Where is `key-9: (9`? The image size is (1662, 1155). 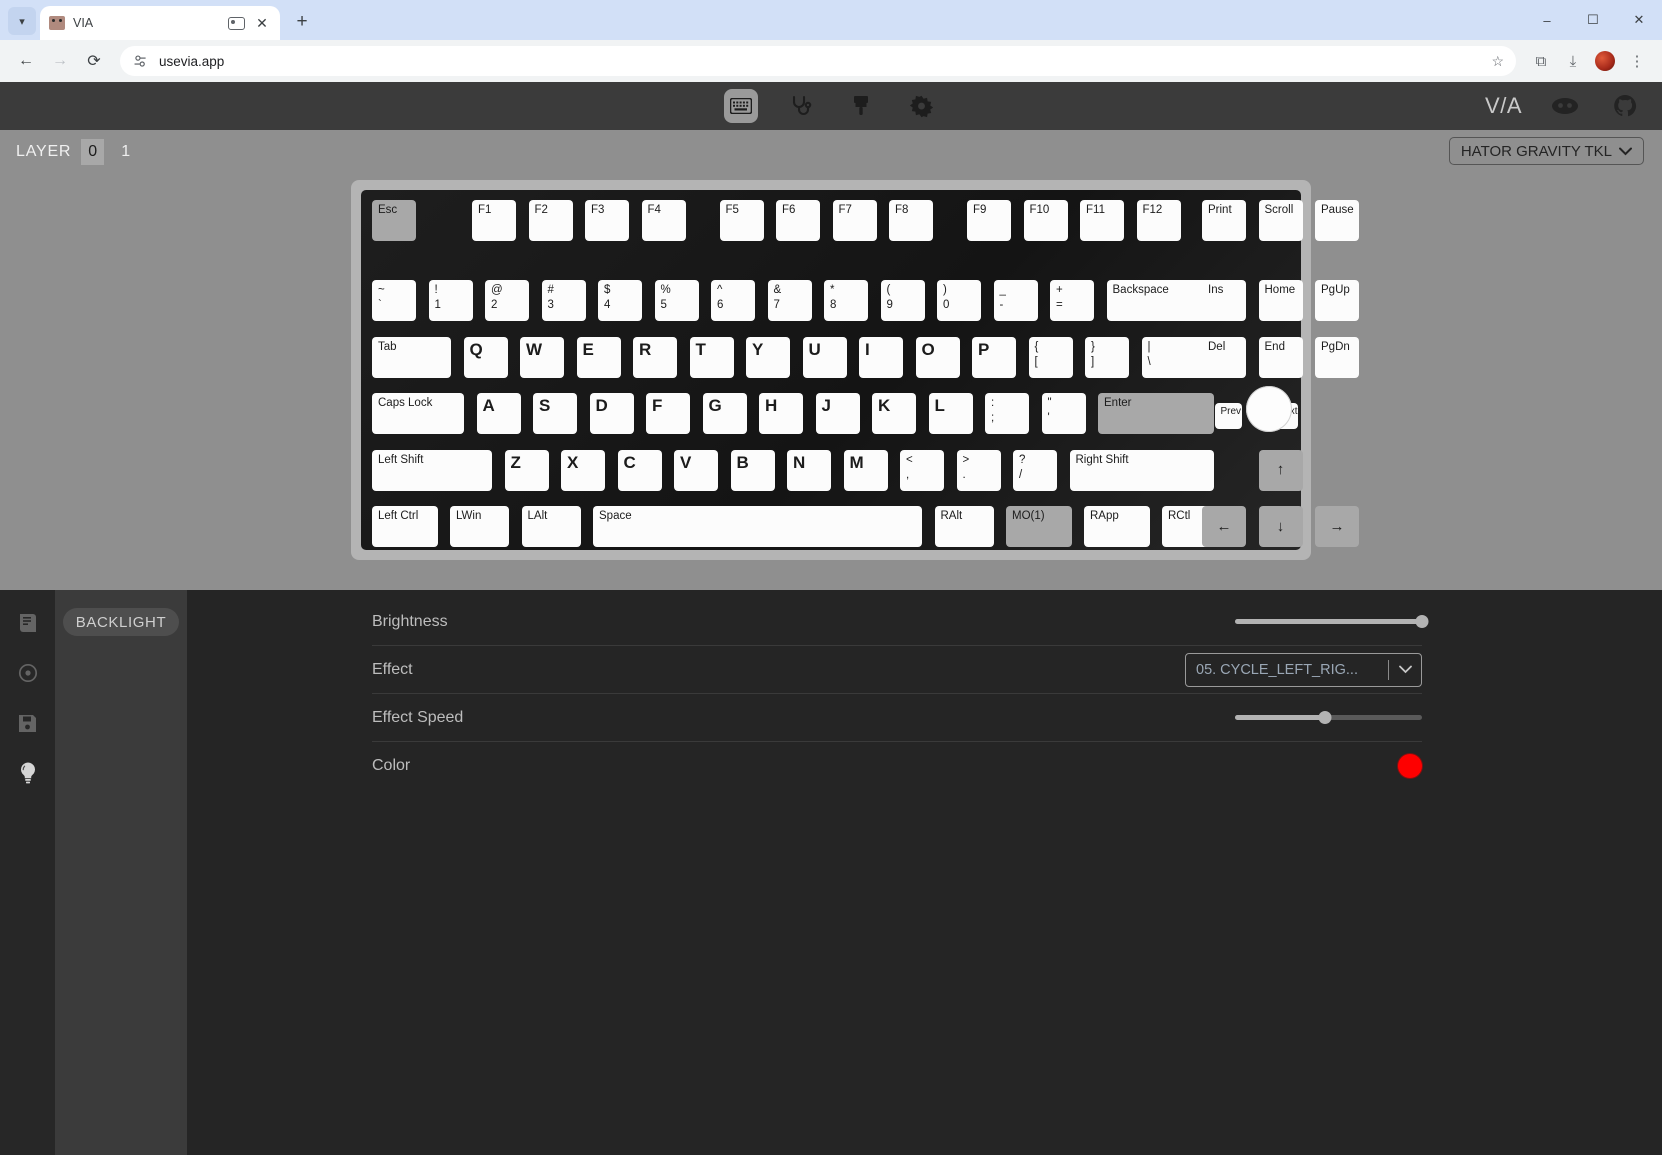 key-9: (9 is located at coordinates (902, 303).